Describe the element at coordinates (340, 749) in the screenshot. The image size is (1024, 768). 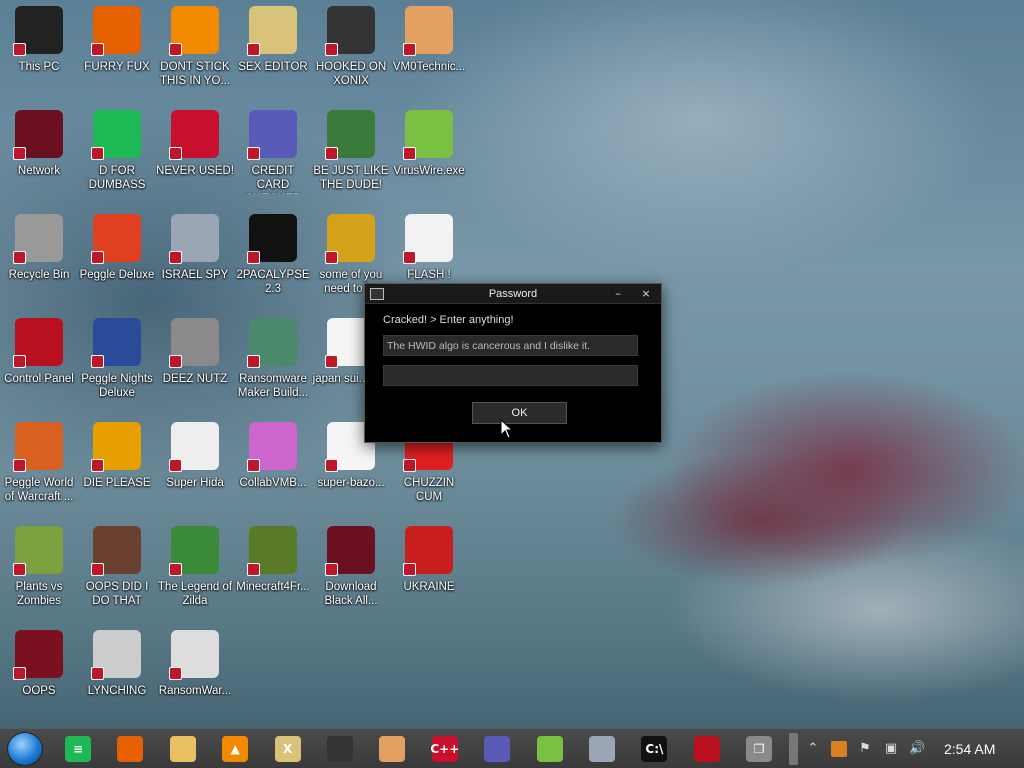
I see `taskbar-xonix-button` at that location.